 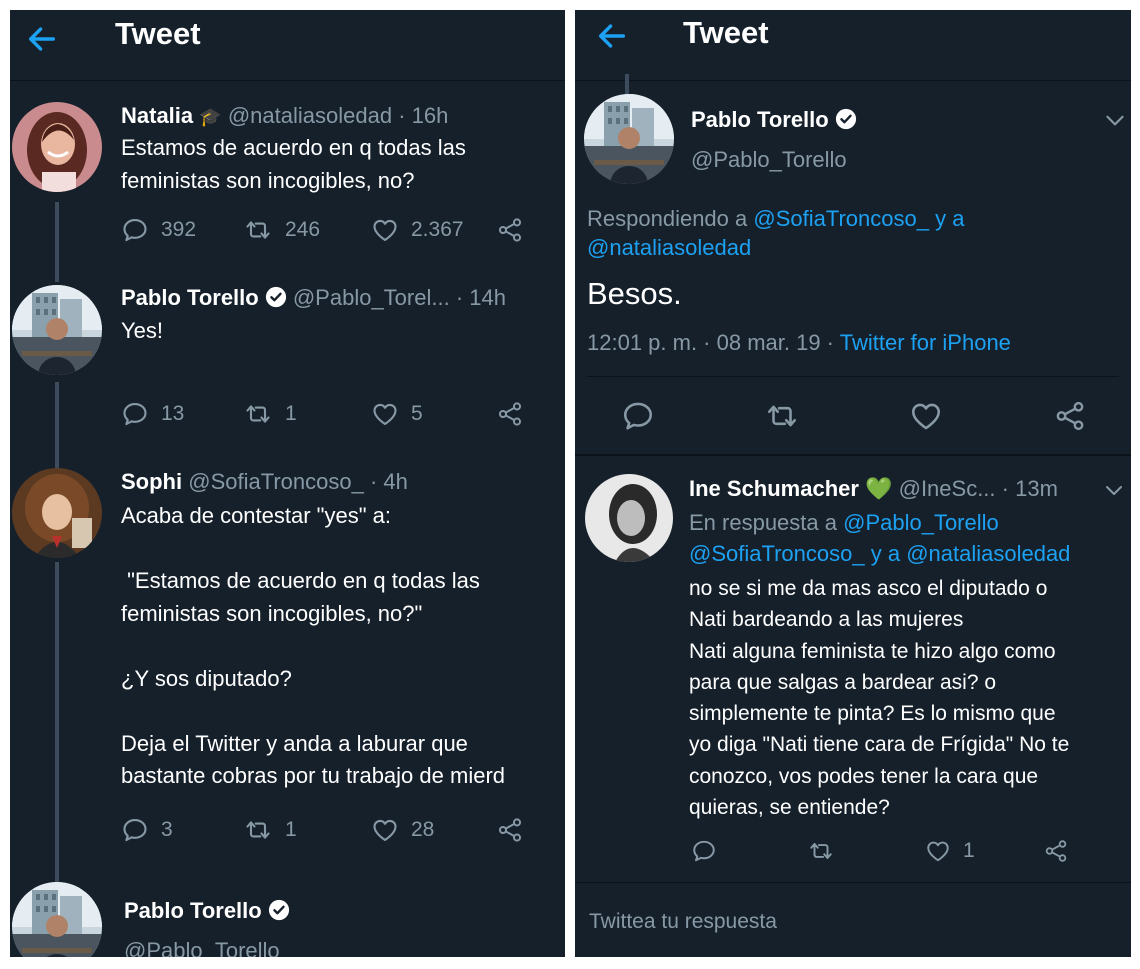 What do you see at coordinates (152, 414) in the screenshot?
I see `reply-button: 13` at bounding box center [152, 414].